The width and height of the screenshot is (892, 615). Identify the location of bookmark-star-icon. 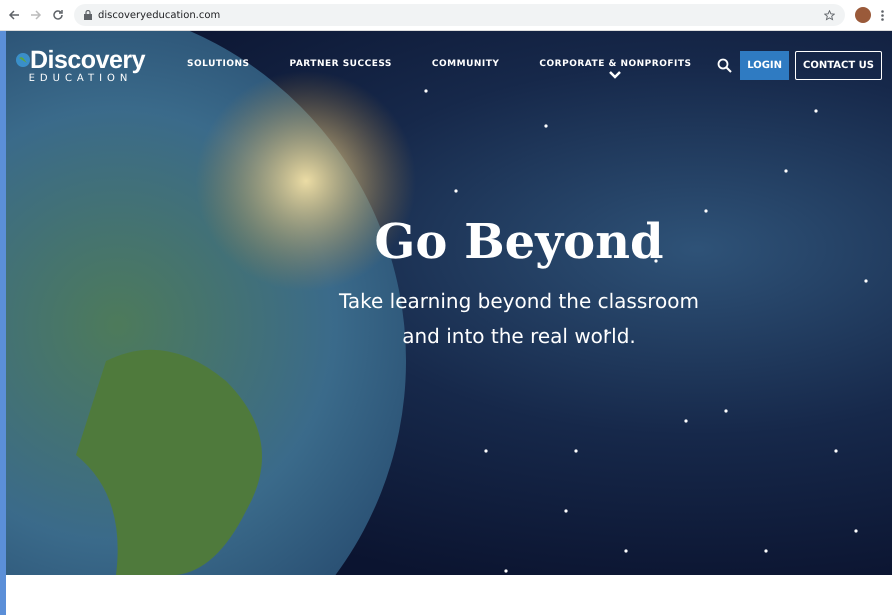
(829, 15).